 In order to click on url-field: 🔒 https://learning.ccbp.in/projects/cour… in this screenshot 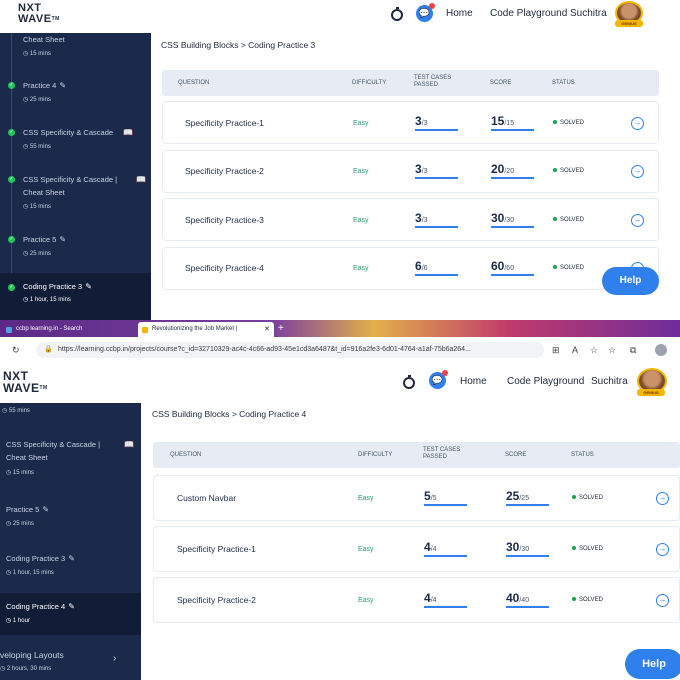, I will do `click(290, 350)`.